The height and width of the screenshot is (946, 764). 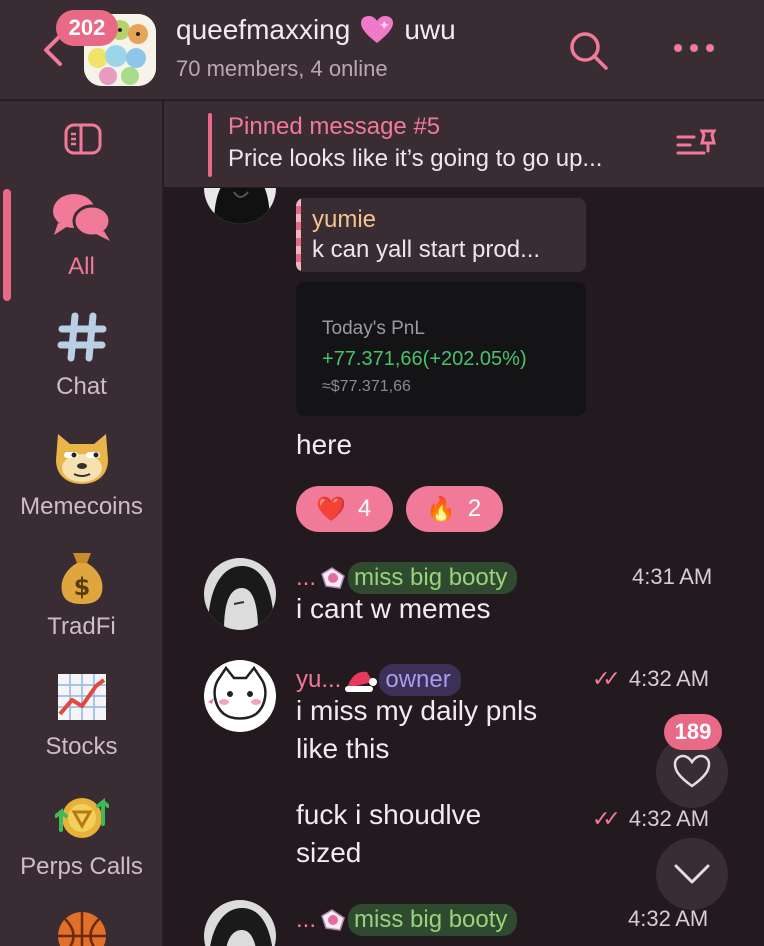 What do you see at coordinates (83, 139) in the screenshot?
I see `sidebar-toggle-icon` at bounding box center [83, 139].